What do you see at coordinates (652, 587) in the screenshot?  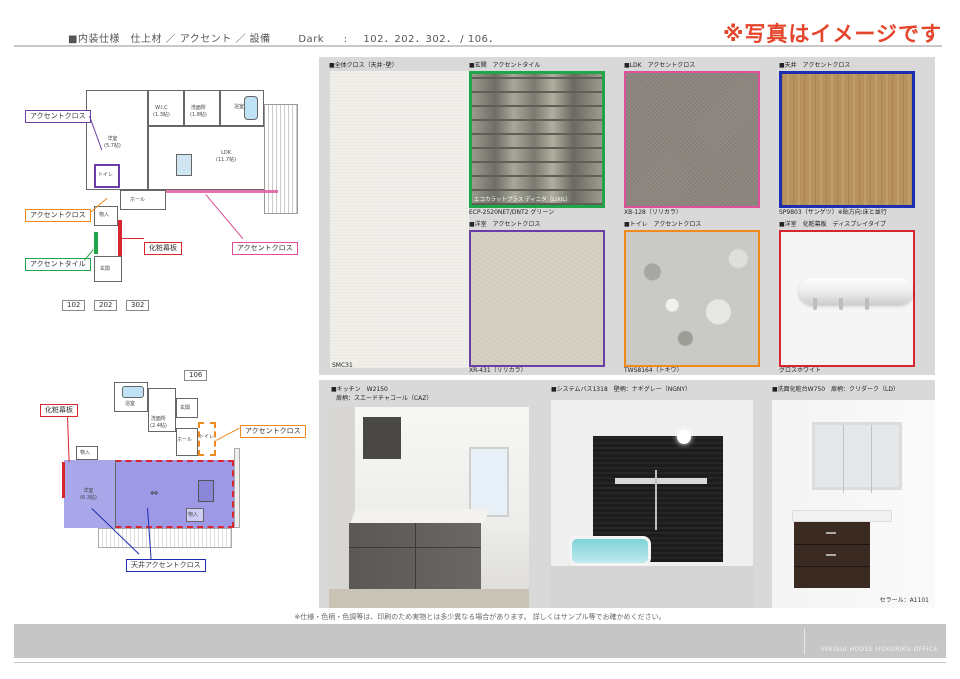 I see `bath-floor` at bounding box center [652, 587].